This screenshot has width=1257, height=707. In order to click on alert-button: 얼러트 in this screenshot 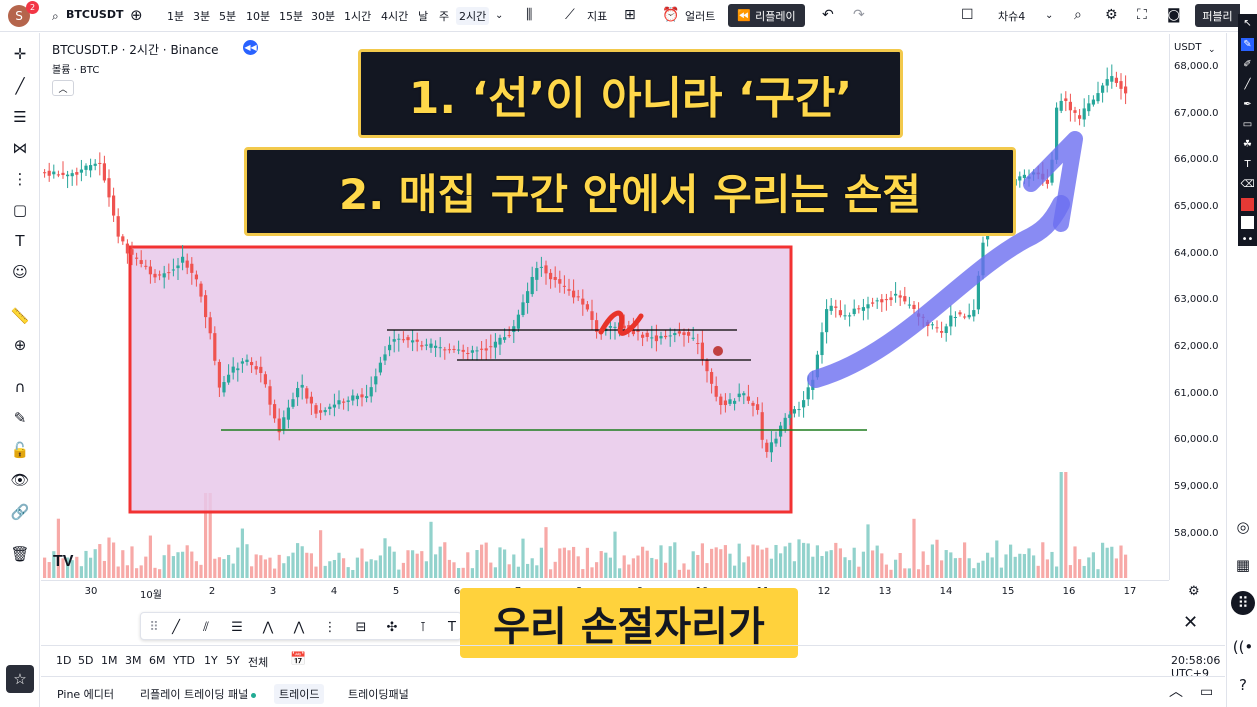, I will do `click(700, 16)`.